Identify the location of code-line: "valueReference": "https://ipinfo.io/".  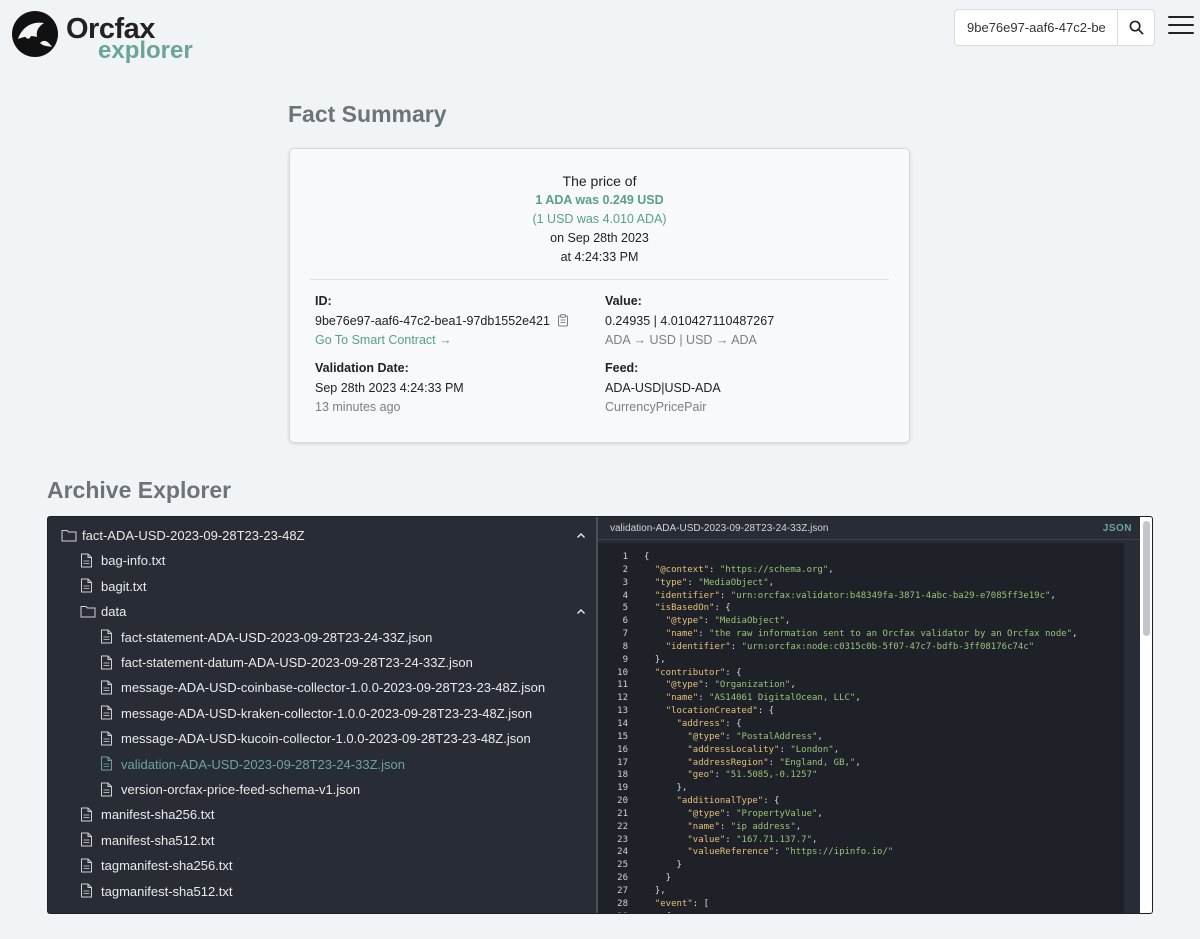
(790, 852).